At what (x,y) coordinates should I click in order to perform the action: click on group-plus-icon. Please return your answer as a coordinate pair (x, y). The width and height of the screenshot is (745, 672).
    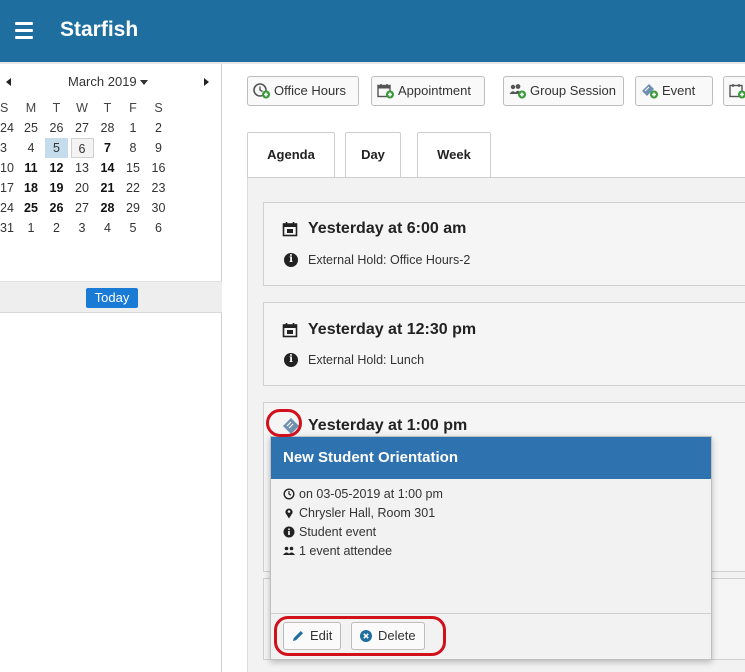
    Looking at the image, I should click on (517, 91).